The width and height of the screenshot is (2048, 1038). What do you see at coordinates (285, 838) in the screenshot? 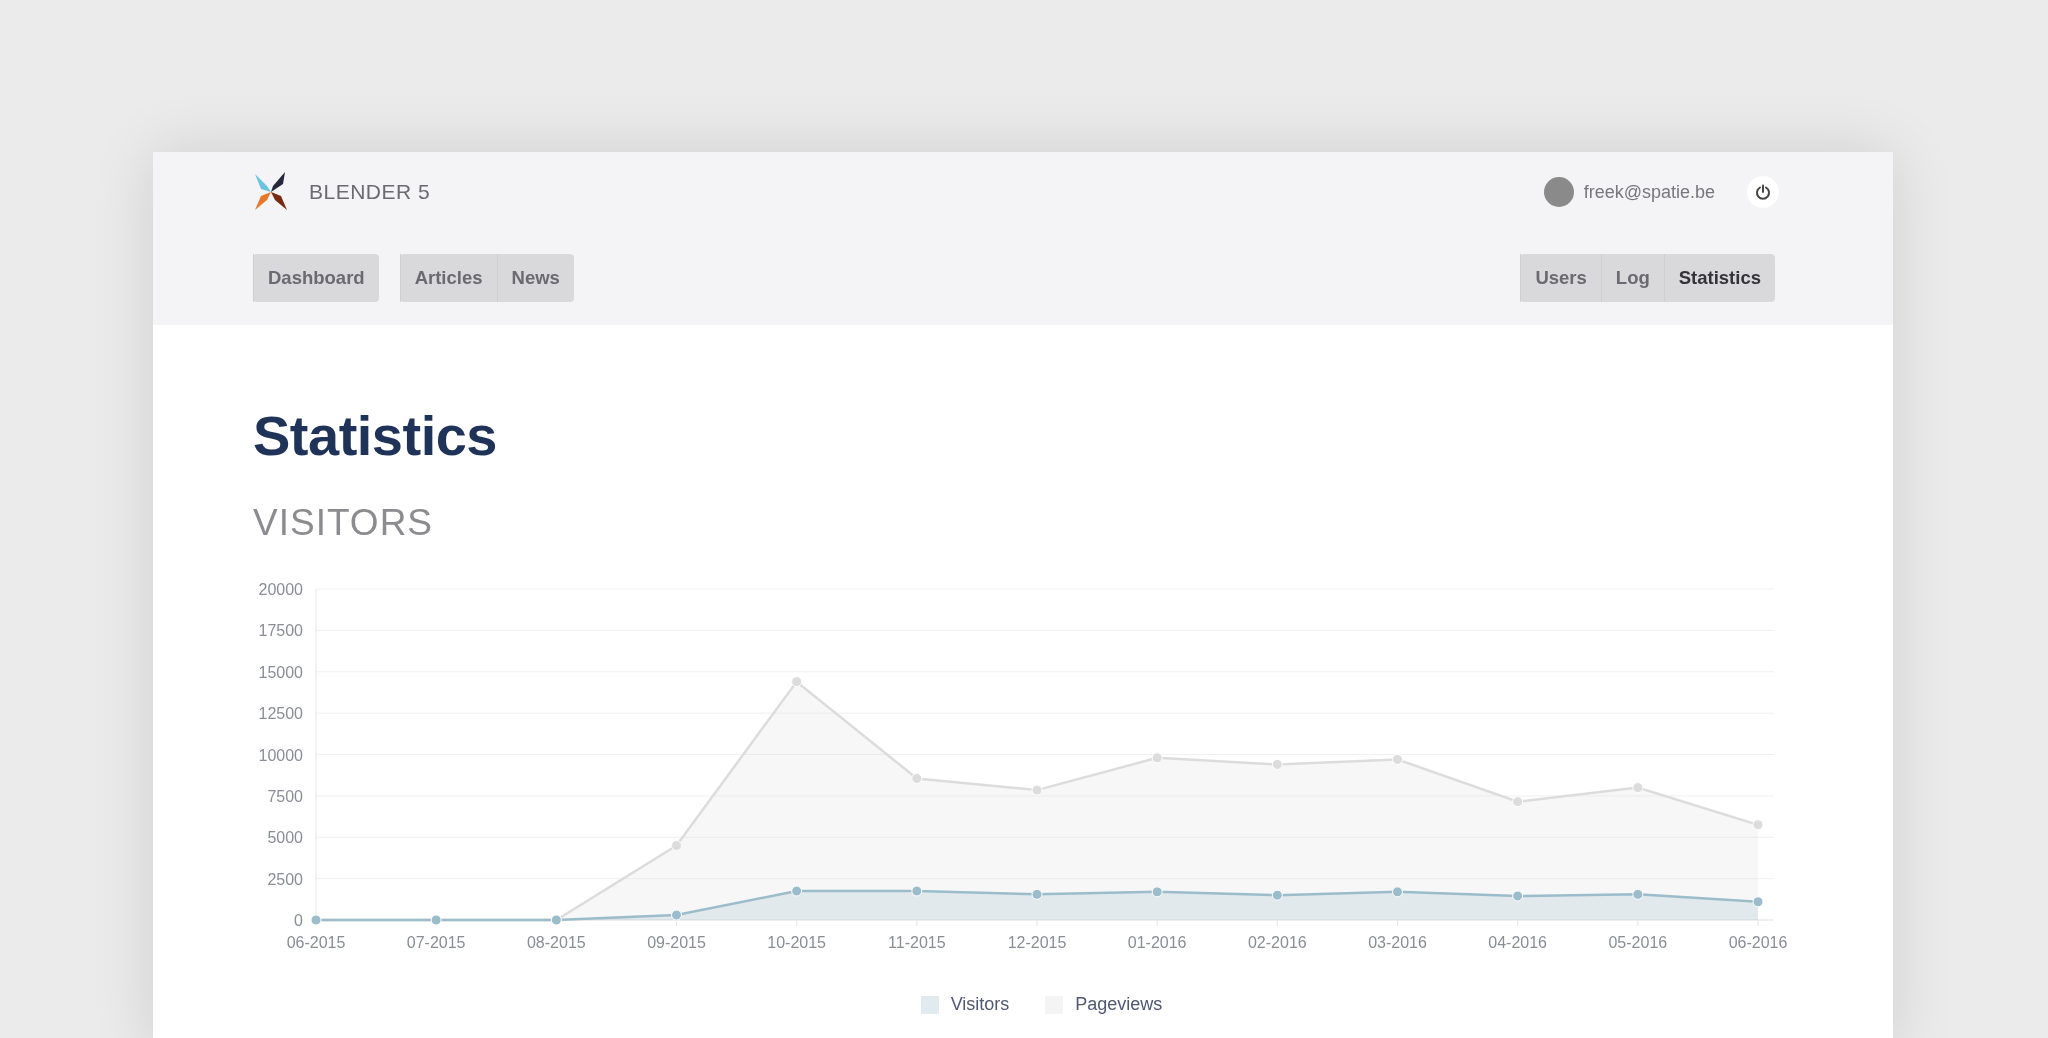
I see `axis-label: 5000` at bounding box center [285, 838].